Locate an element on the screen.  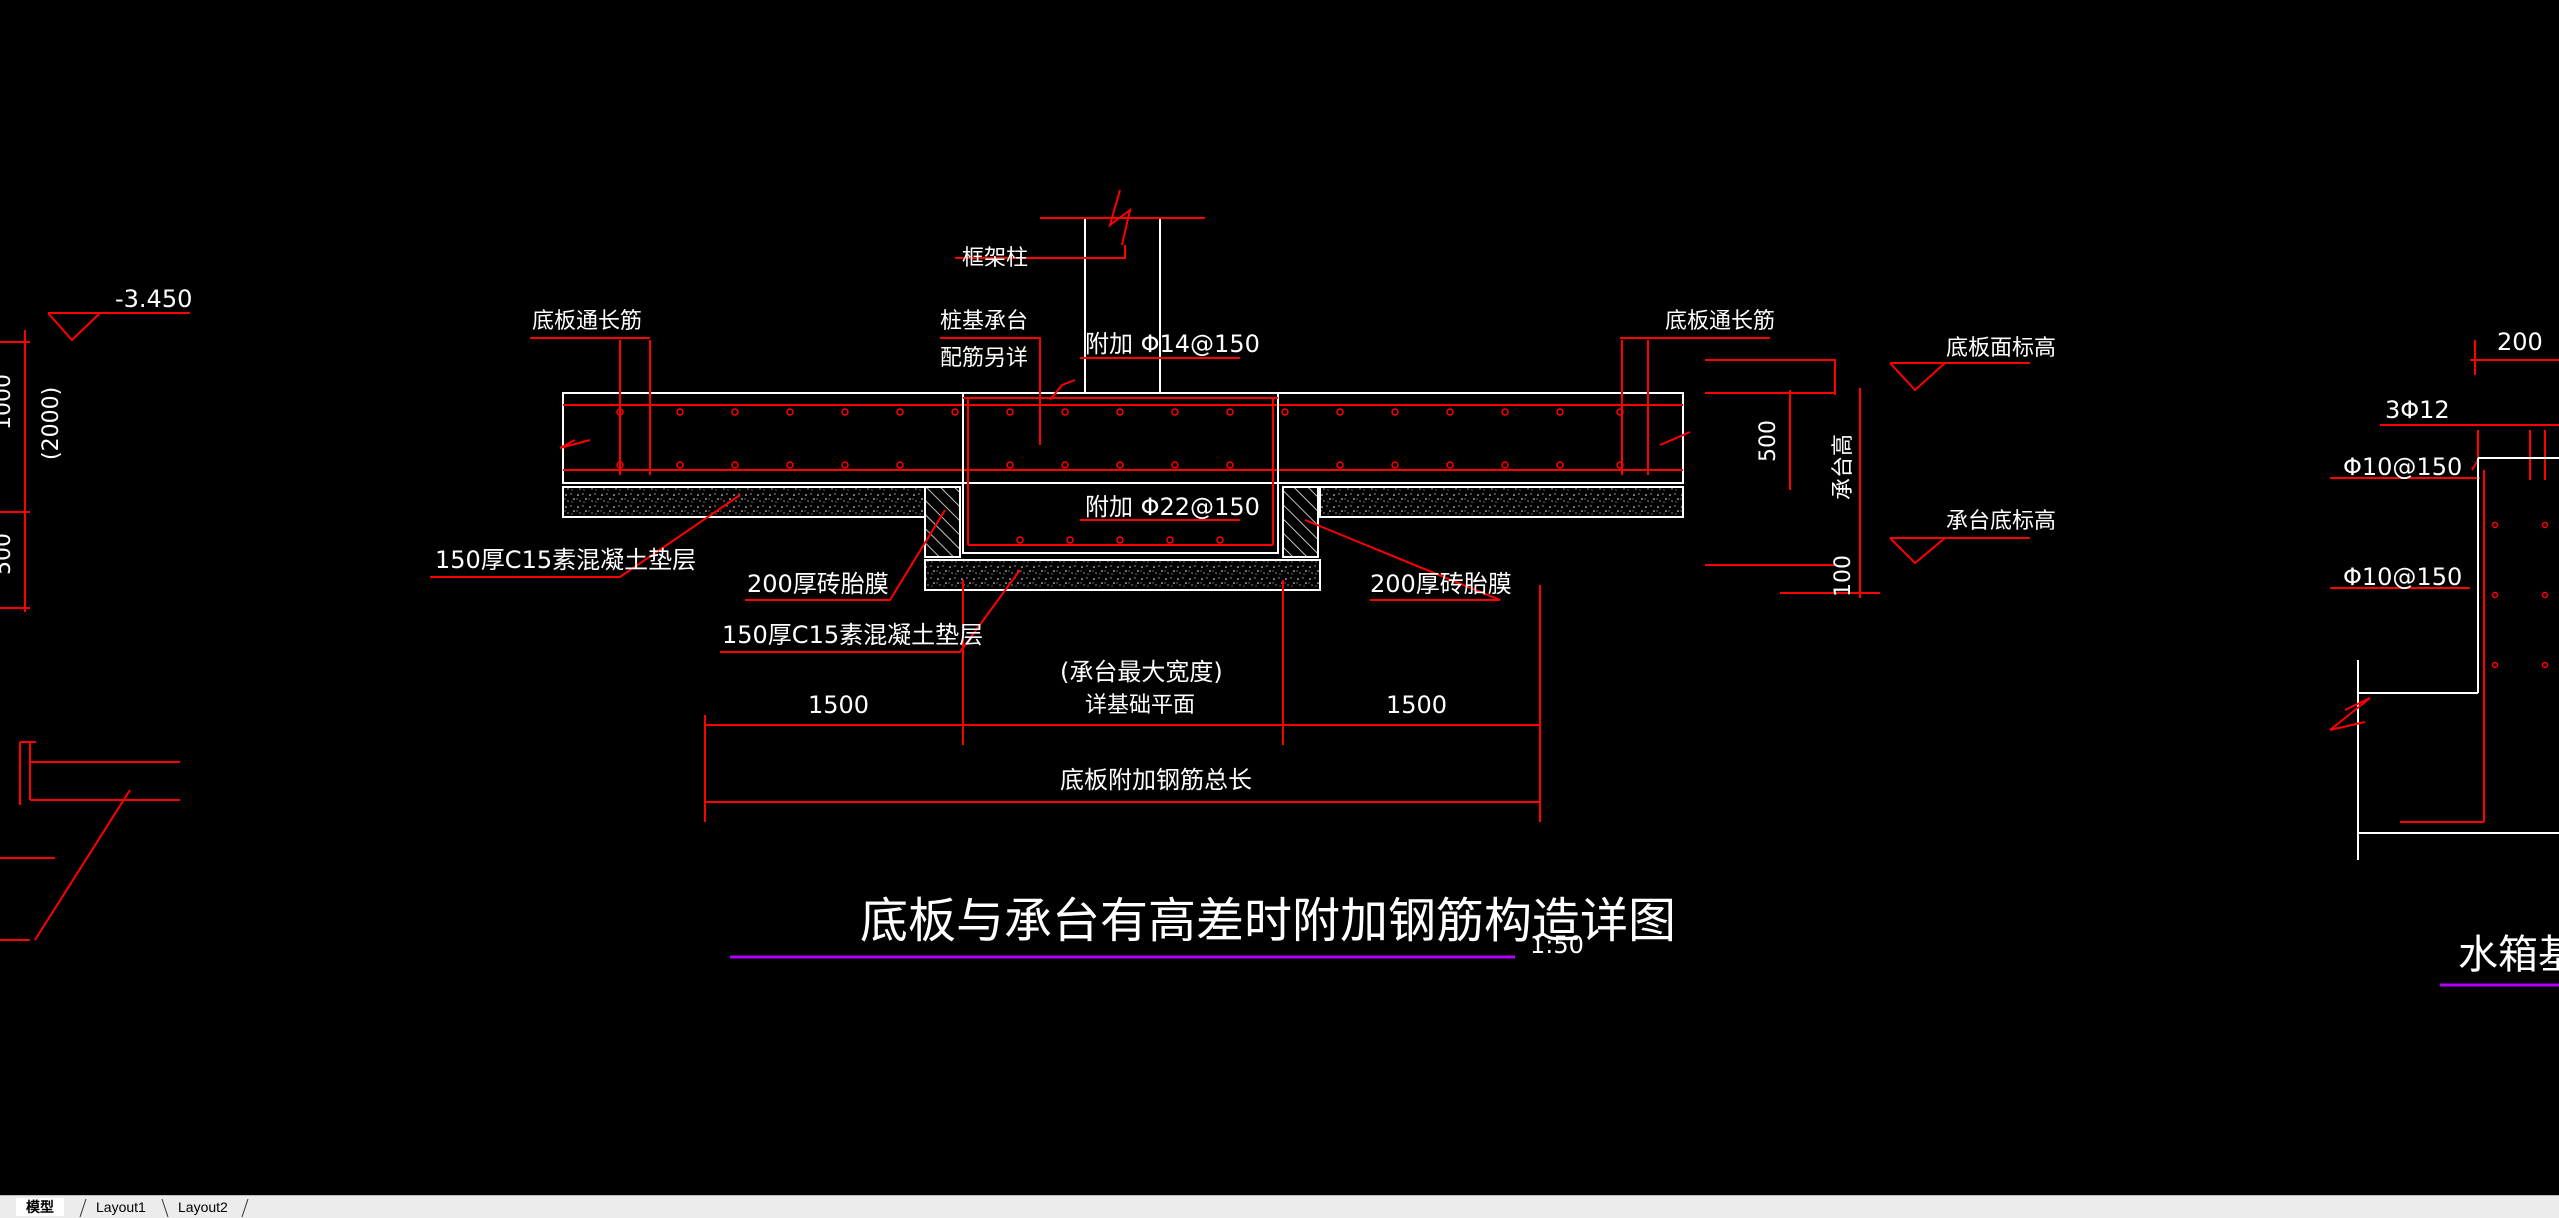
right-partial-title: 水箱基础 is located at coordinates (2508, 955).